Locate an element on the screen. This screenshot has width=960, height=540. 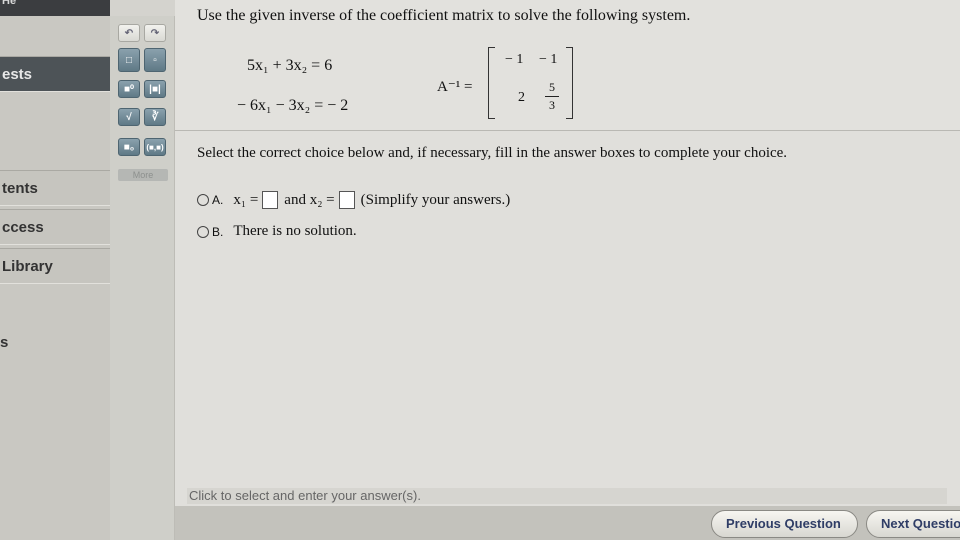
choice-a-radio is located at coordinates (203, 200).